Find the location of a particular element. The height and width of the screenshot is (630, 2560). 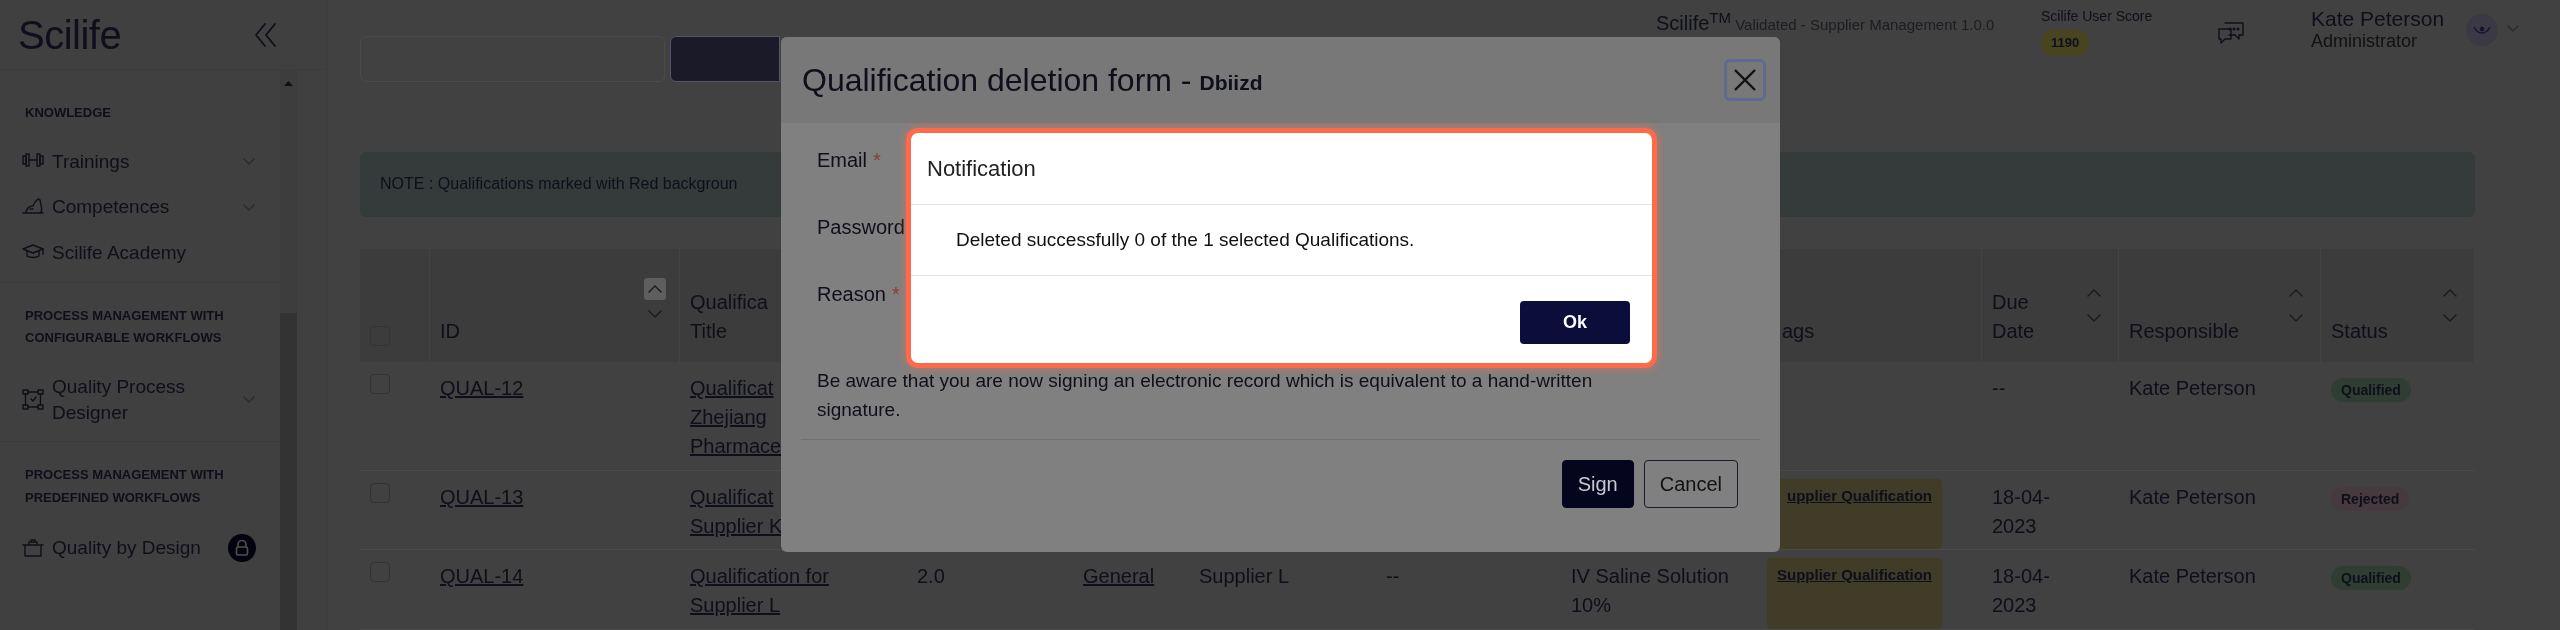

score-badge: 1190 is located at coordinates (2065, 43).